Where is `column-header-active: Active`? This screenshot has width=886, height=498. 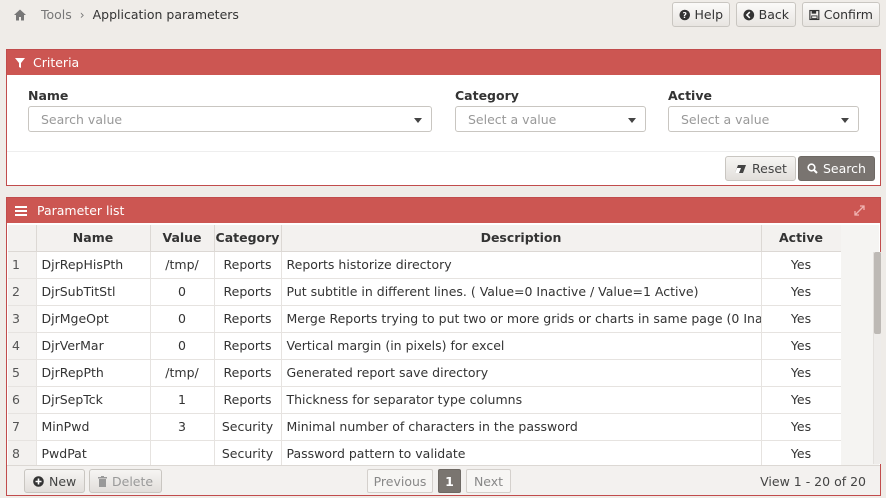 column-header-active: Active is located at coordinates (801, 238).